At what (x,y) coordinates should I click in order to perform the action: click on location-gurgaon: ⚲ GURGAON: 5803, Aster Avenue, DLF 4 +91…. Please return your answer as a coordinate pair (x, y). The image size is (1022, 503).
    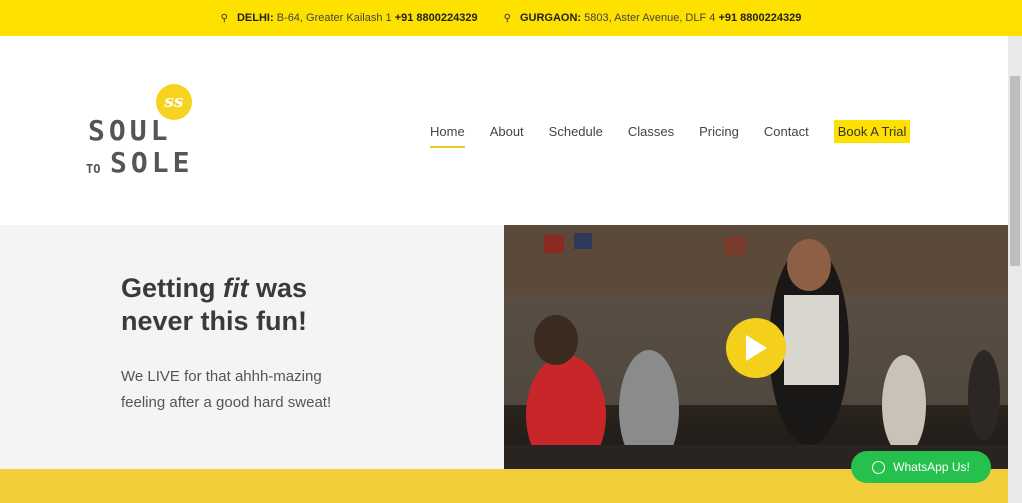
    Looking at the image, I should click on (653, 18).